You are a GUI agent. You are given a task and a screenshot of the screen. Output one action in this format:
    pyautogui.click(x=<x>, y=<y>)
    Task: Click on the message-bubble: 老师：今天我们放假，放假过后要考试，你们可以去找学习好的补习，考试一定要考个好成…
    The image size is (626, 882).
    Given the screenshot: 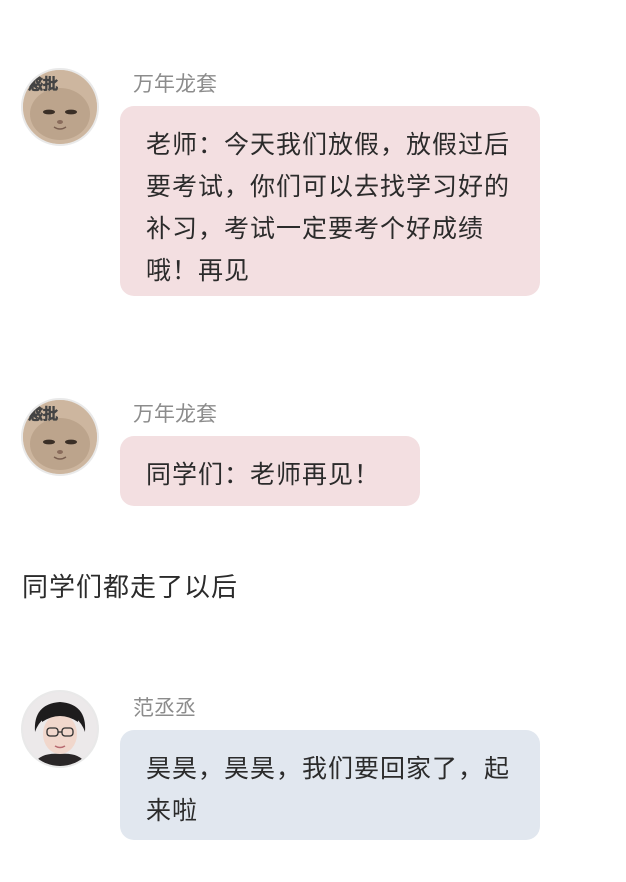 What is the action you would take?
    pyautogui.click(x=330, y=201)
    